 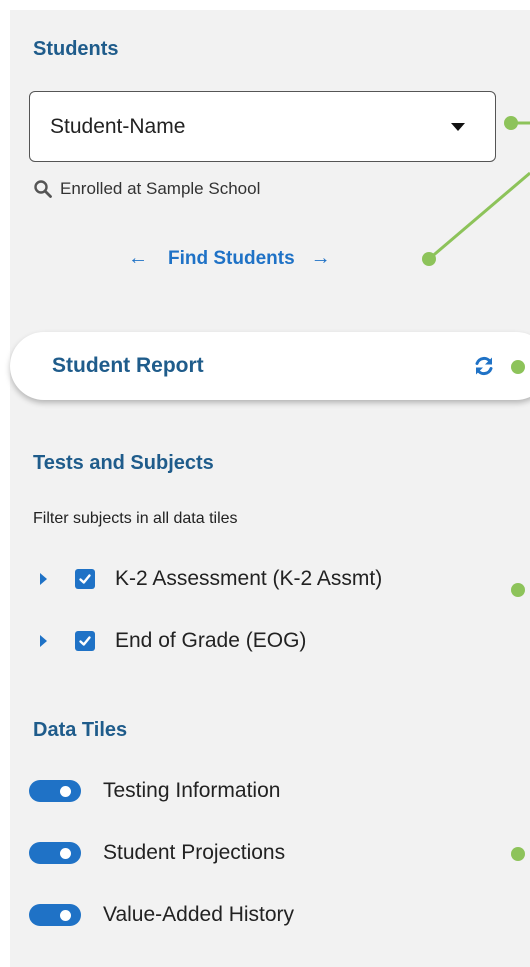 I want to click on tile-label: Student Projections, so click(x=194, y=852).